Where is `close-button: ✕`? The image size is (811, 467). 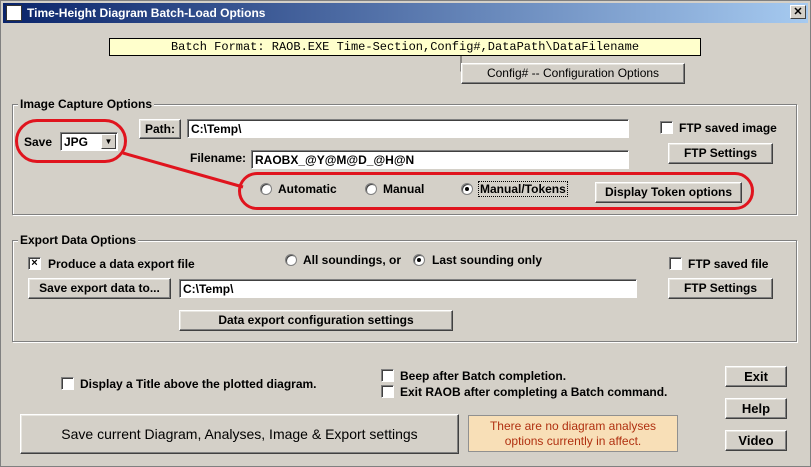 close-button: ✕ is located at coordinates (798, 12).